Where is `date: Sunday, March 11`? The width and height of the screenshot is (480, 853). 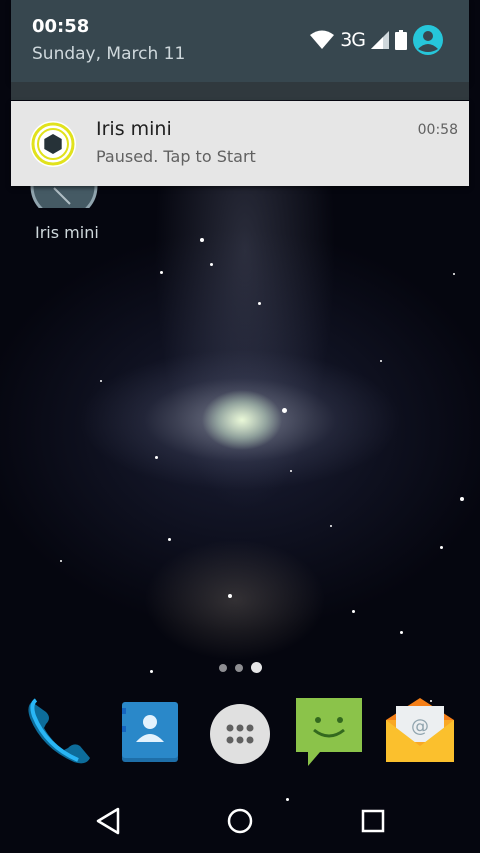 date: Sunday, March 11 is located at coordinates (109, 54).